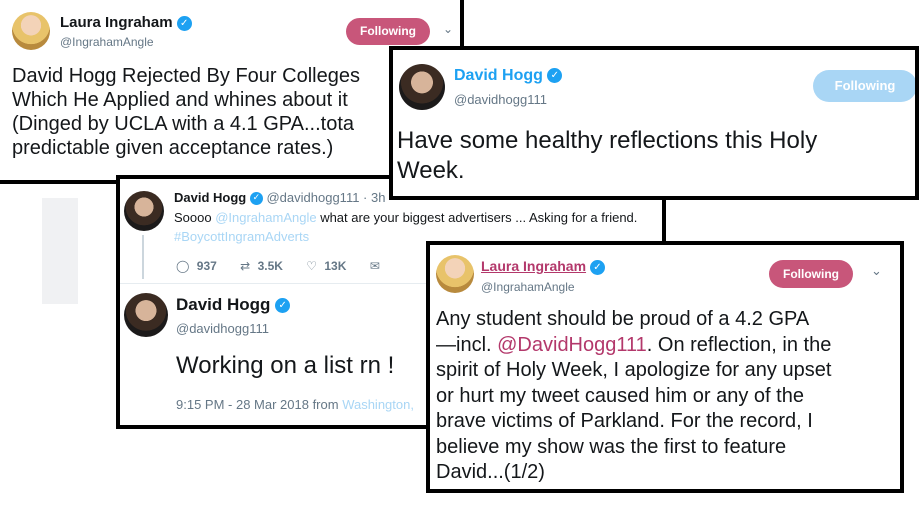 The height and width of the screenshot is (506, 924). I want to click on tweet-text-line: Any student should be proud of a 4.2 GPA, so click(623, 319).